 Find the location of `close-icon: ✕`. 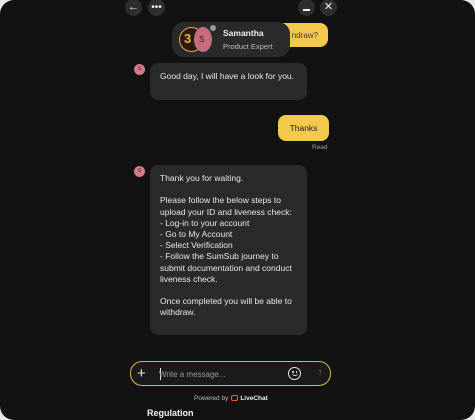

close-icon: ✕ is located at coordinates (328, 7).